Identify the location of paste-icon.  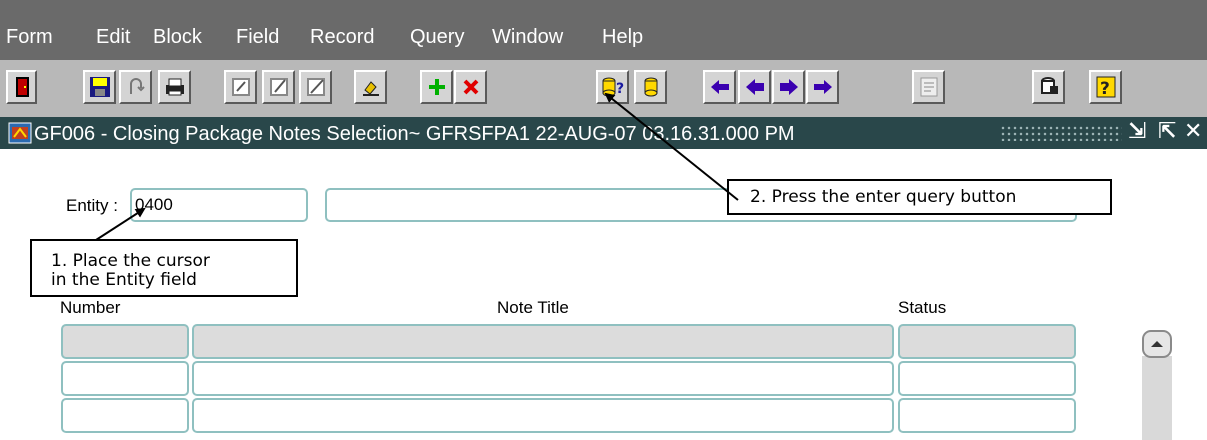
(279, 87).